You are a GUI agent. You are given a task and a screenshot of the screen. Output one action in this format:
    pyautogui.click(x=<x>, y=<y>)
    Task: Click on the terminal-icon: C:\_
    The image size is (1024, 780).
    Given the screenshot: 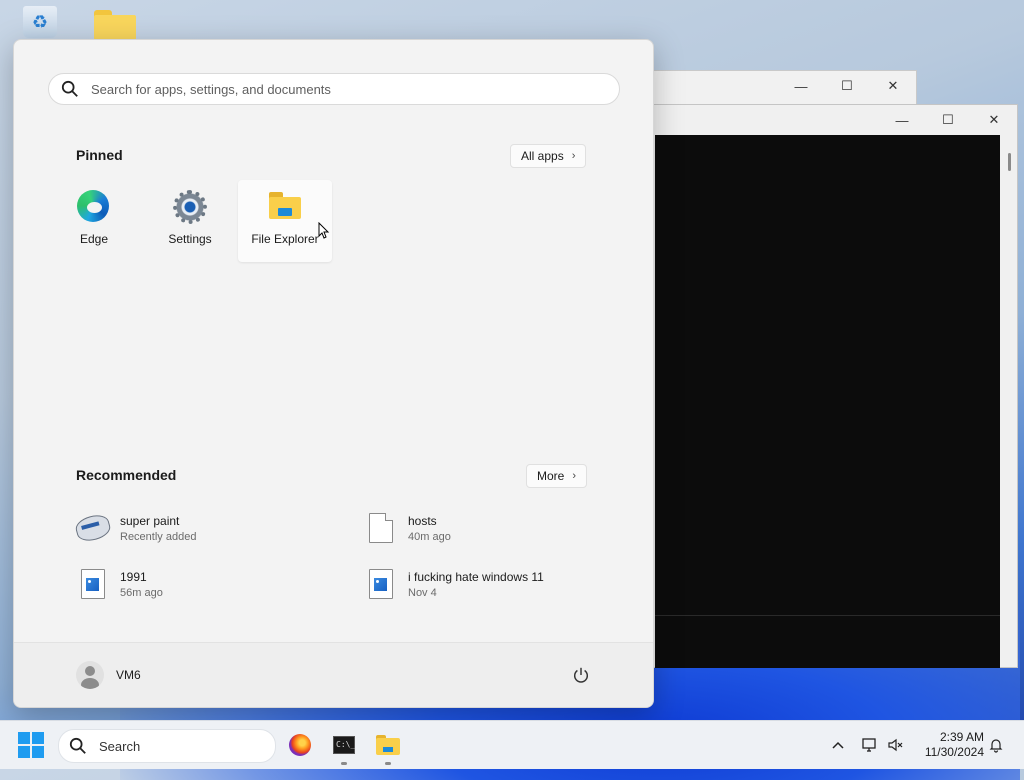 What is the action you would take?
    pyautogui.click(x=344, y=745)
    